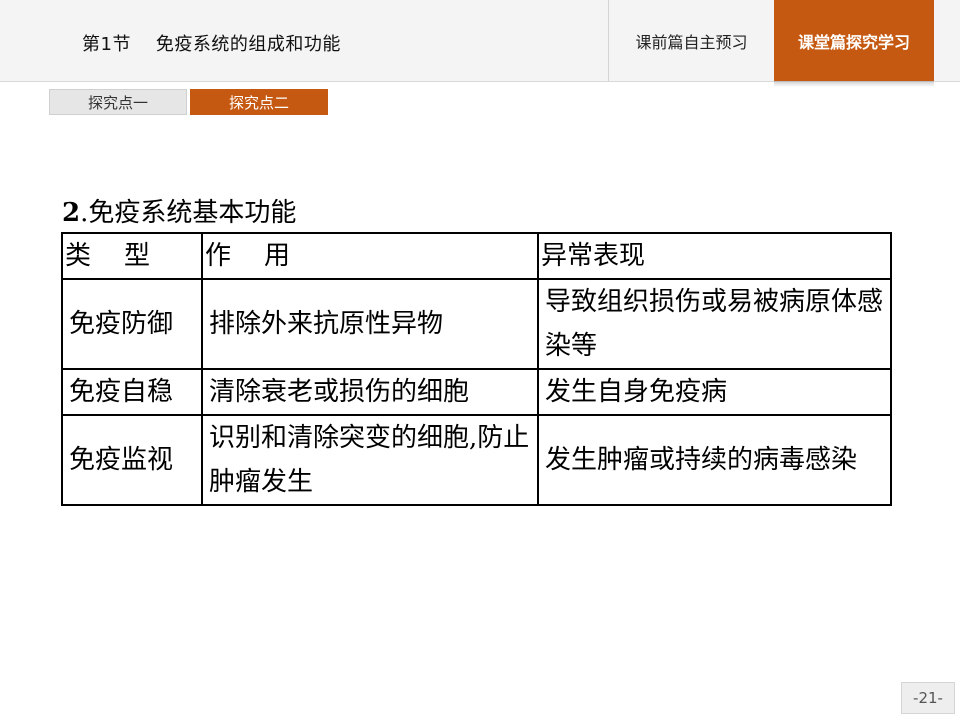 Image resolution: width=960 pixels, height=720 pixels. I want to click on active-tab-shadow, so click(854, 84).